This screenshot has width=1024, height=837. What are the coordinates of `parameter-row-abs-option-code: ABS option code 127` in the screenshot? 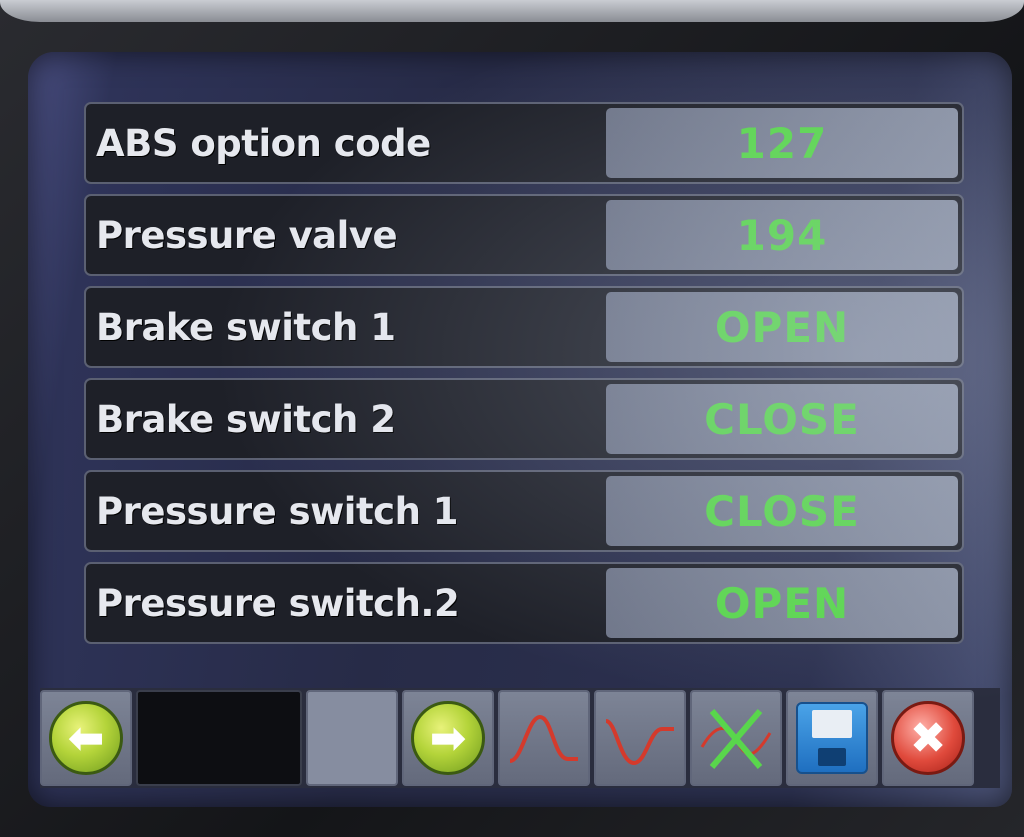 It's located at (524, 143).